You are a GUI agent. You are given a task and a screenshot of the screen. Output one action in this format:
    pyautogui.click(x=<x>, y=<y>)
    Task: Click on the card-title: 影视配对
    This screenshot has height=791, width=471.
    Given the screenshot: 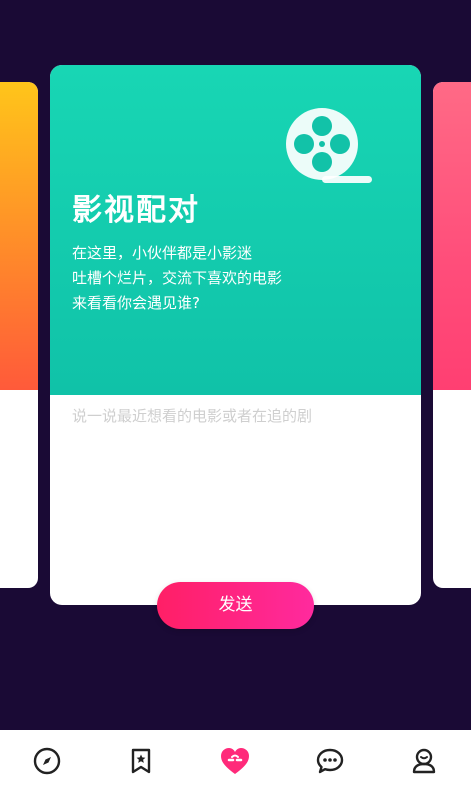 What is the action you would take?
    pyautogui.click(x=136, y=210)
    